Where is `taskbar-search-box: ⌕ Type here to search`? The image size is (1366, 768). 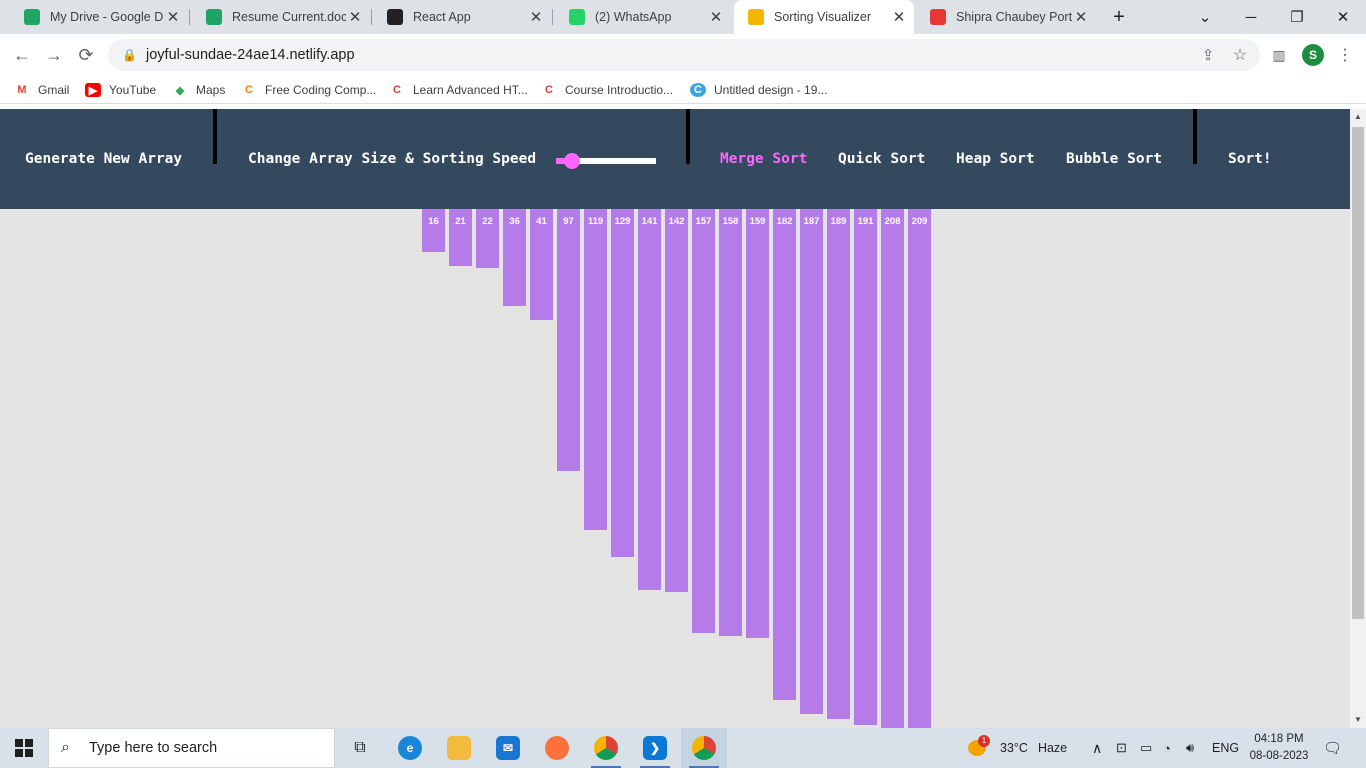 taskbar-search-box: ⌕ Type here to search is located at coordinates (191, 748).